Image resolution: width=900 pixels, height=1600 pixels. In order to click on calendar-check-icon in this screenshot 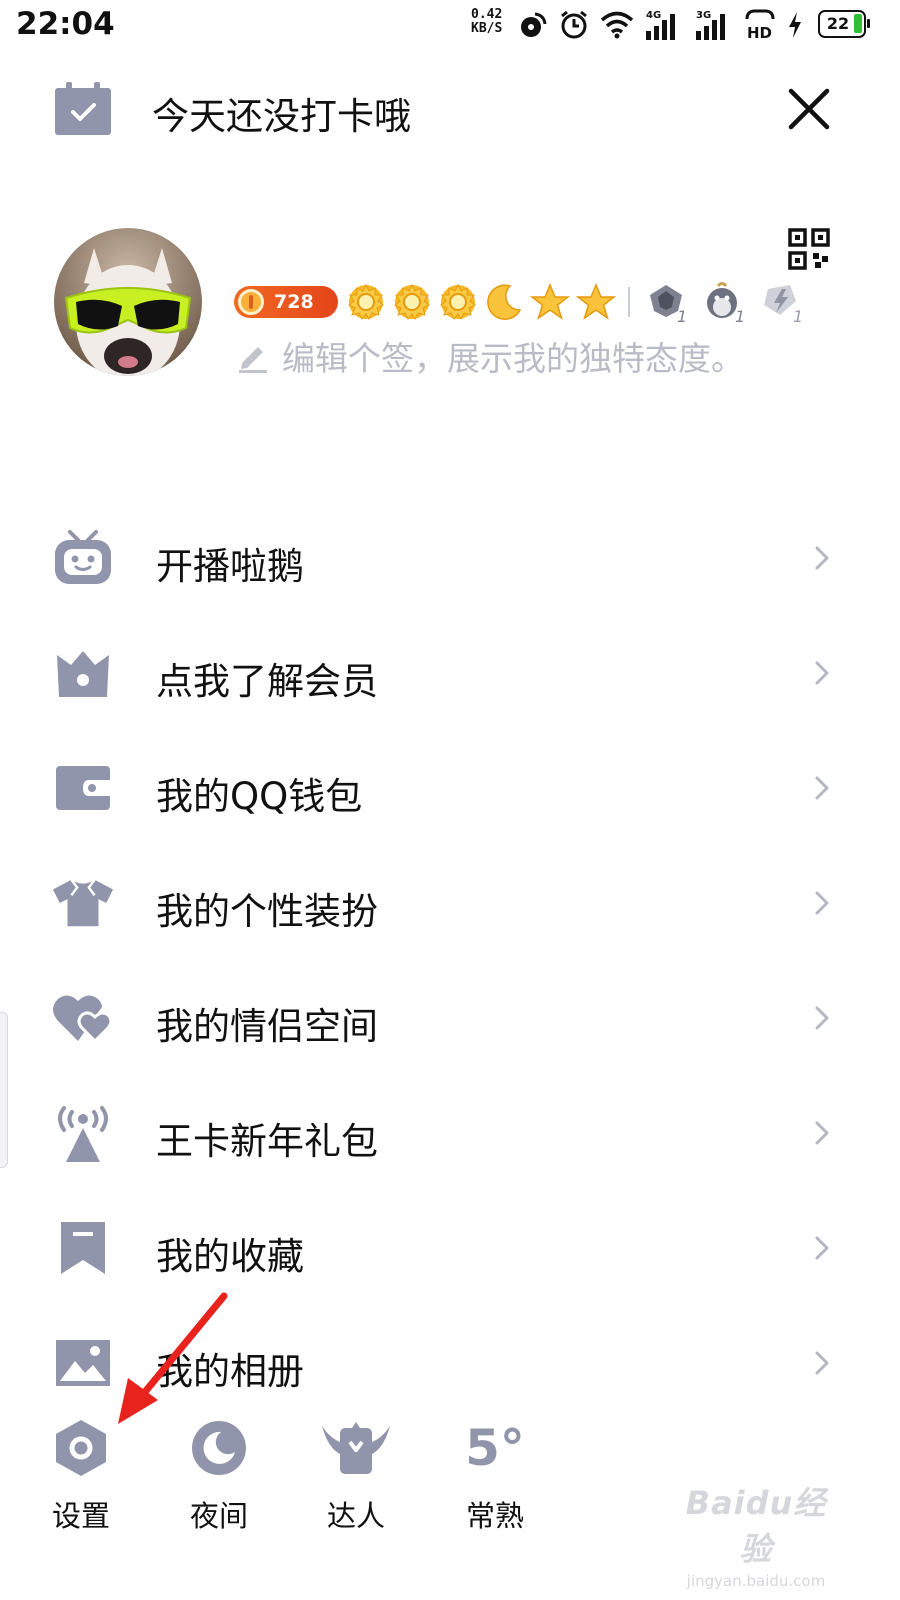, I will do `click(83, 108)`.